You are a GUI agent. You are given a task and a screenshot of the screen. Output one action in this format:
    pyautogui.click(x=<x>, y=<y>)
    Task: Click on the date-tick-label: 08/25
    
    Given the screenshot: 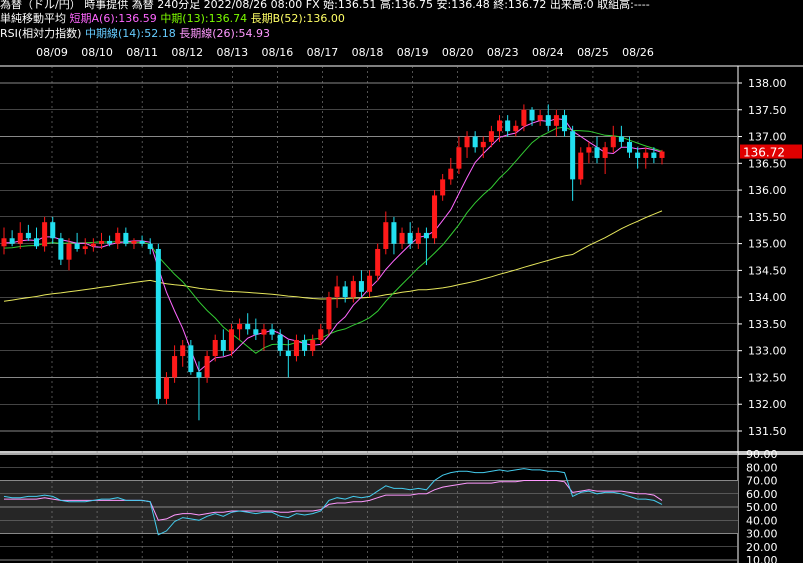 What is the action you would take?
    pyautogui.click(x=593, y=52)
    